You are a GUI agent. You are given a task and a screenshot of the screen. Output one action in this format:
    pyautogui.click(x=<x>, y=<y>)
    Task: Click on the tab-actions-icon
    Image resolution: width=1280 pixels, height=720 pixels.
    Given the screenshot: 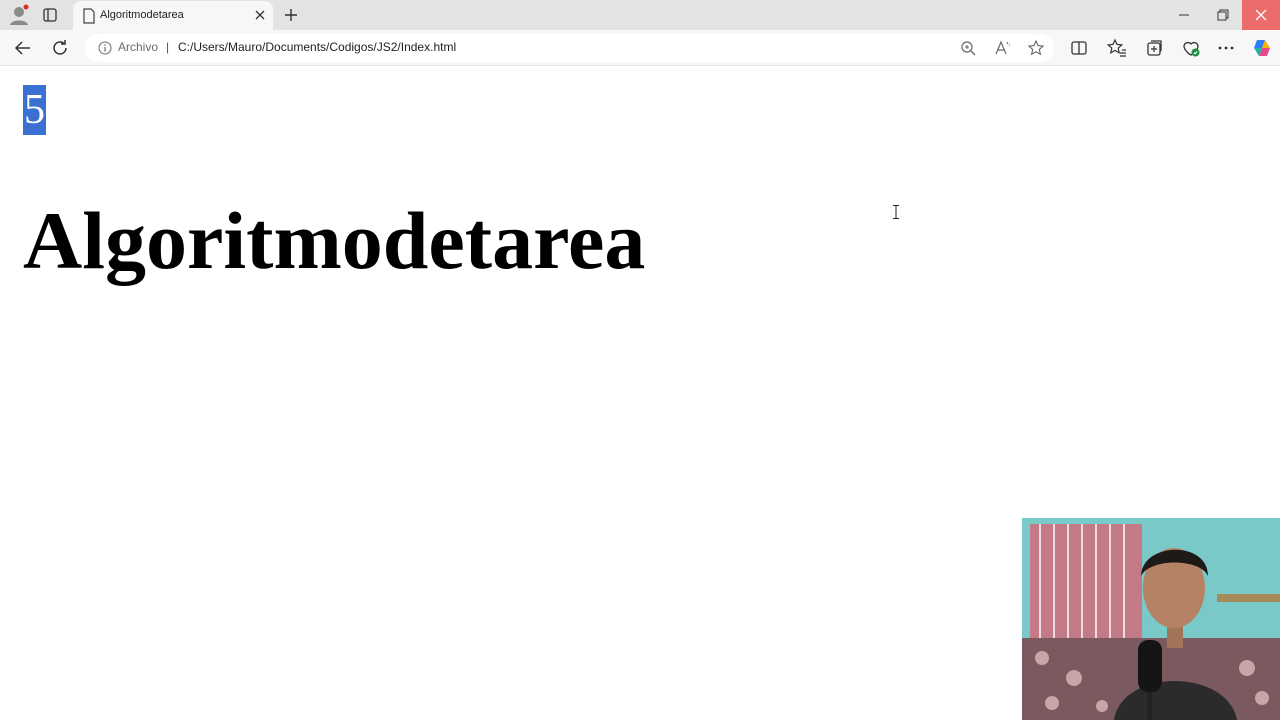 What is the action you would take?
    pyautogui.click(x=50, y=15)
    